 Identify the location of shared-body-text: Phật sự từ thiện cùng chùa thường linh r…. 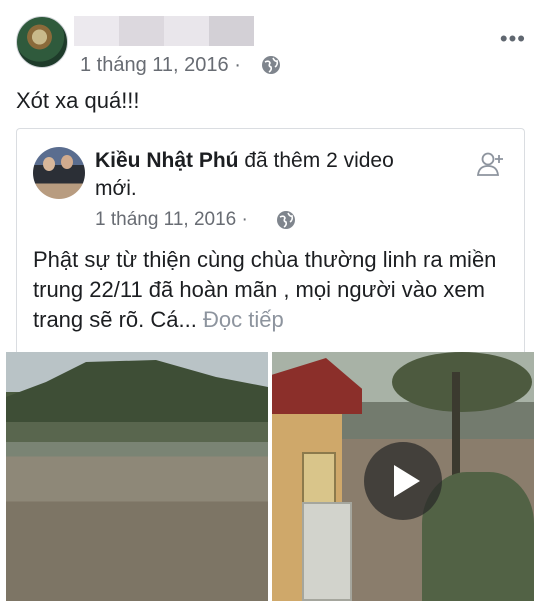
(273, 290).